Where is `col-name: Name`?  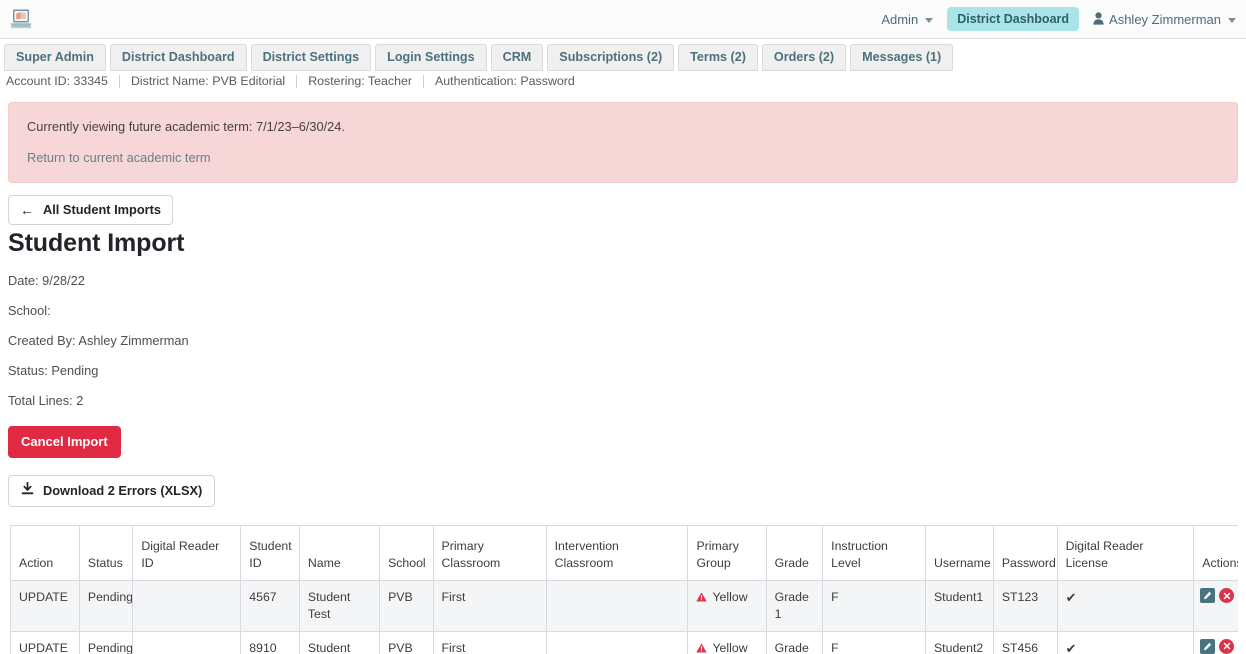 col-name: Name is located at coordinates (339, 553).